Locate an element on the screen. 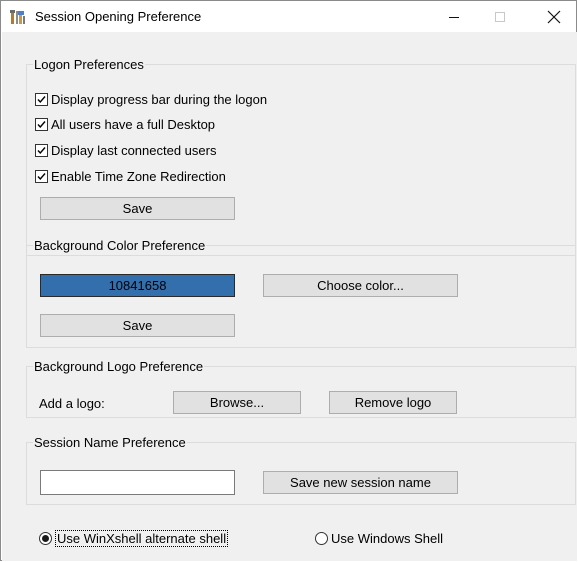 This screenshot has width=578, height=562. minimize-button is located at coordinates (454, 16).